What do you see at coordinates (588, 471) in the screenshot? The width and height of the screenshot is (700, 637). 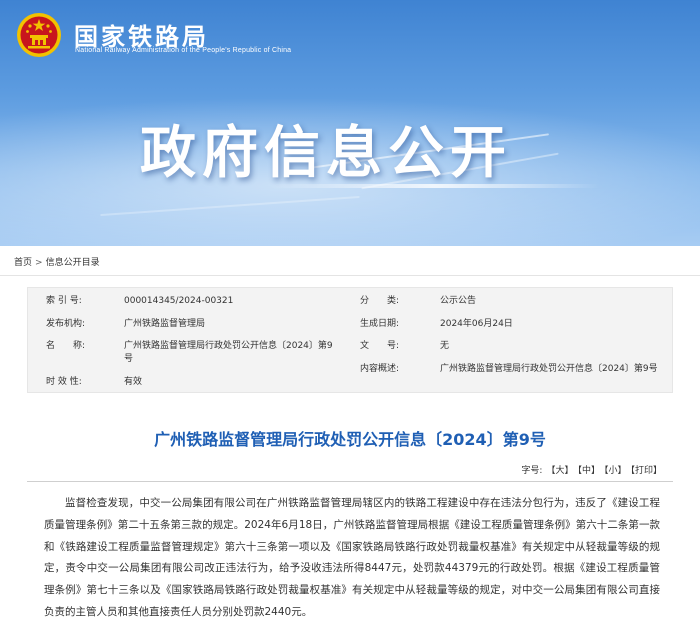 I see `font-medium-button: 【中】` at bounding box center [588, 471].